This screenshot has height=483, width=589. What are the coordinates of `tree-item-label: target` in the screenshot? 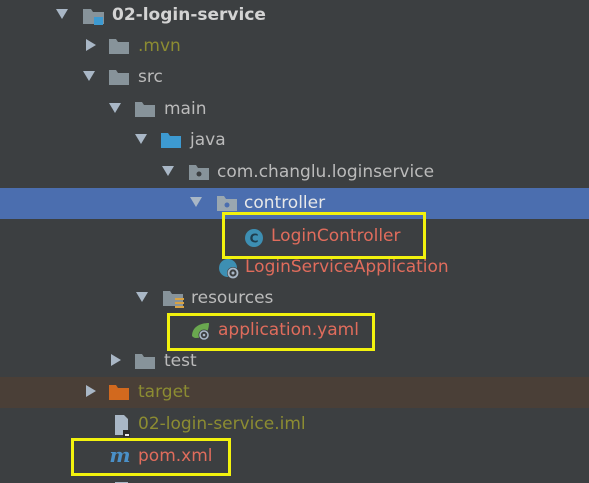 It's located at (164, 392).